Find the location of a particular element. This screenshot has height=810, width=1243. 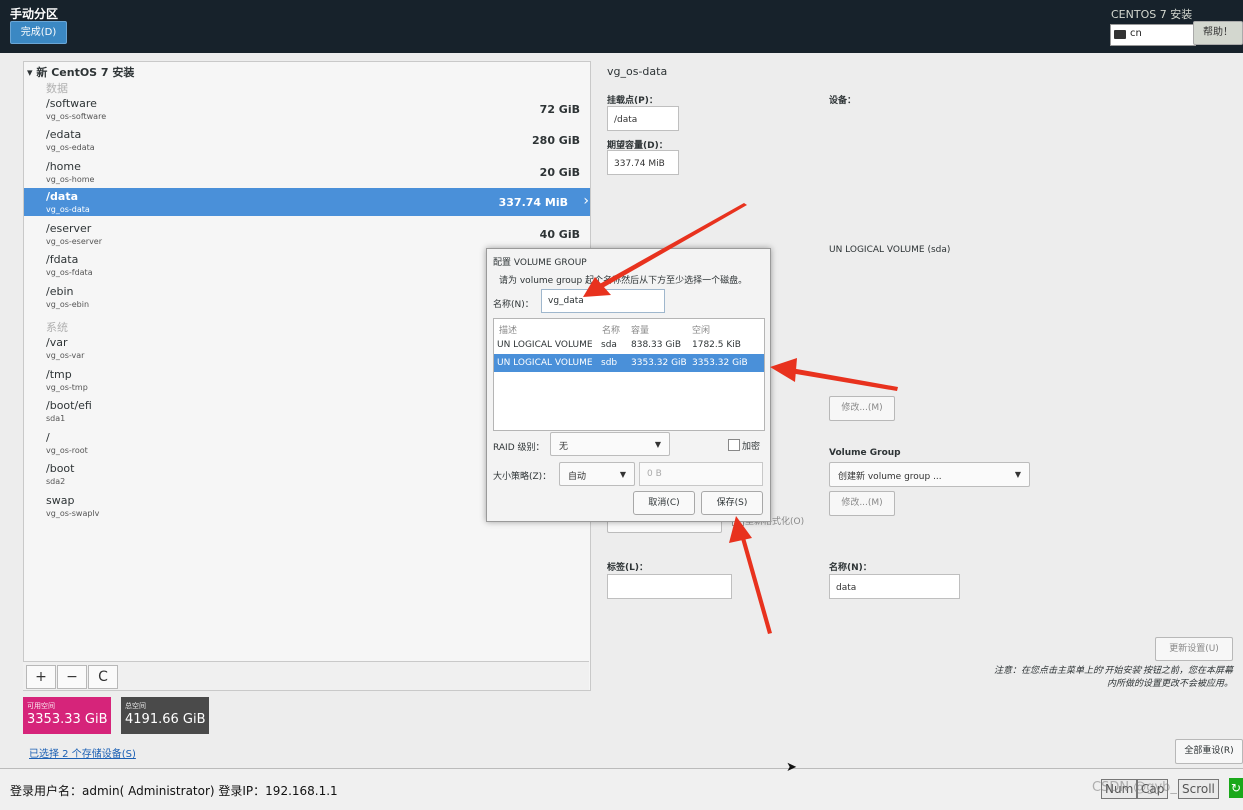

keyboard-layout-text: cn is located at coordinates (1136, 33).